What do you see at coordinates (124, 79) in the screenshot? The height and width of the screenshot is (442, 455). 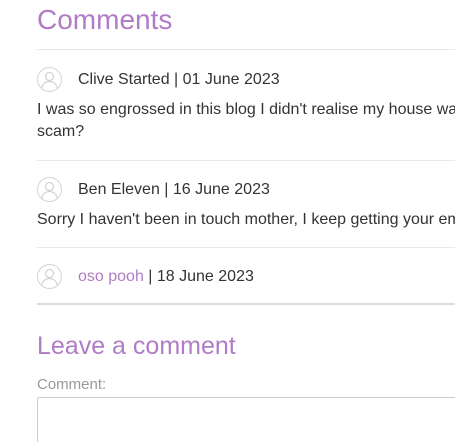 I see `comment-author: Clive Started` at bounding box center [124, 79].